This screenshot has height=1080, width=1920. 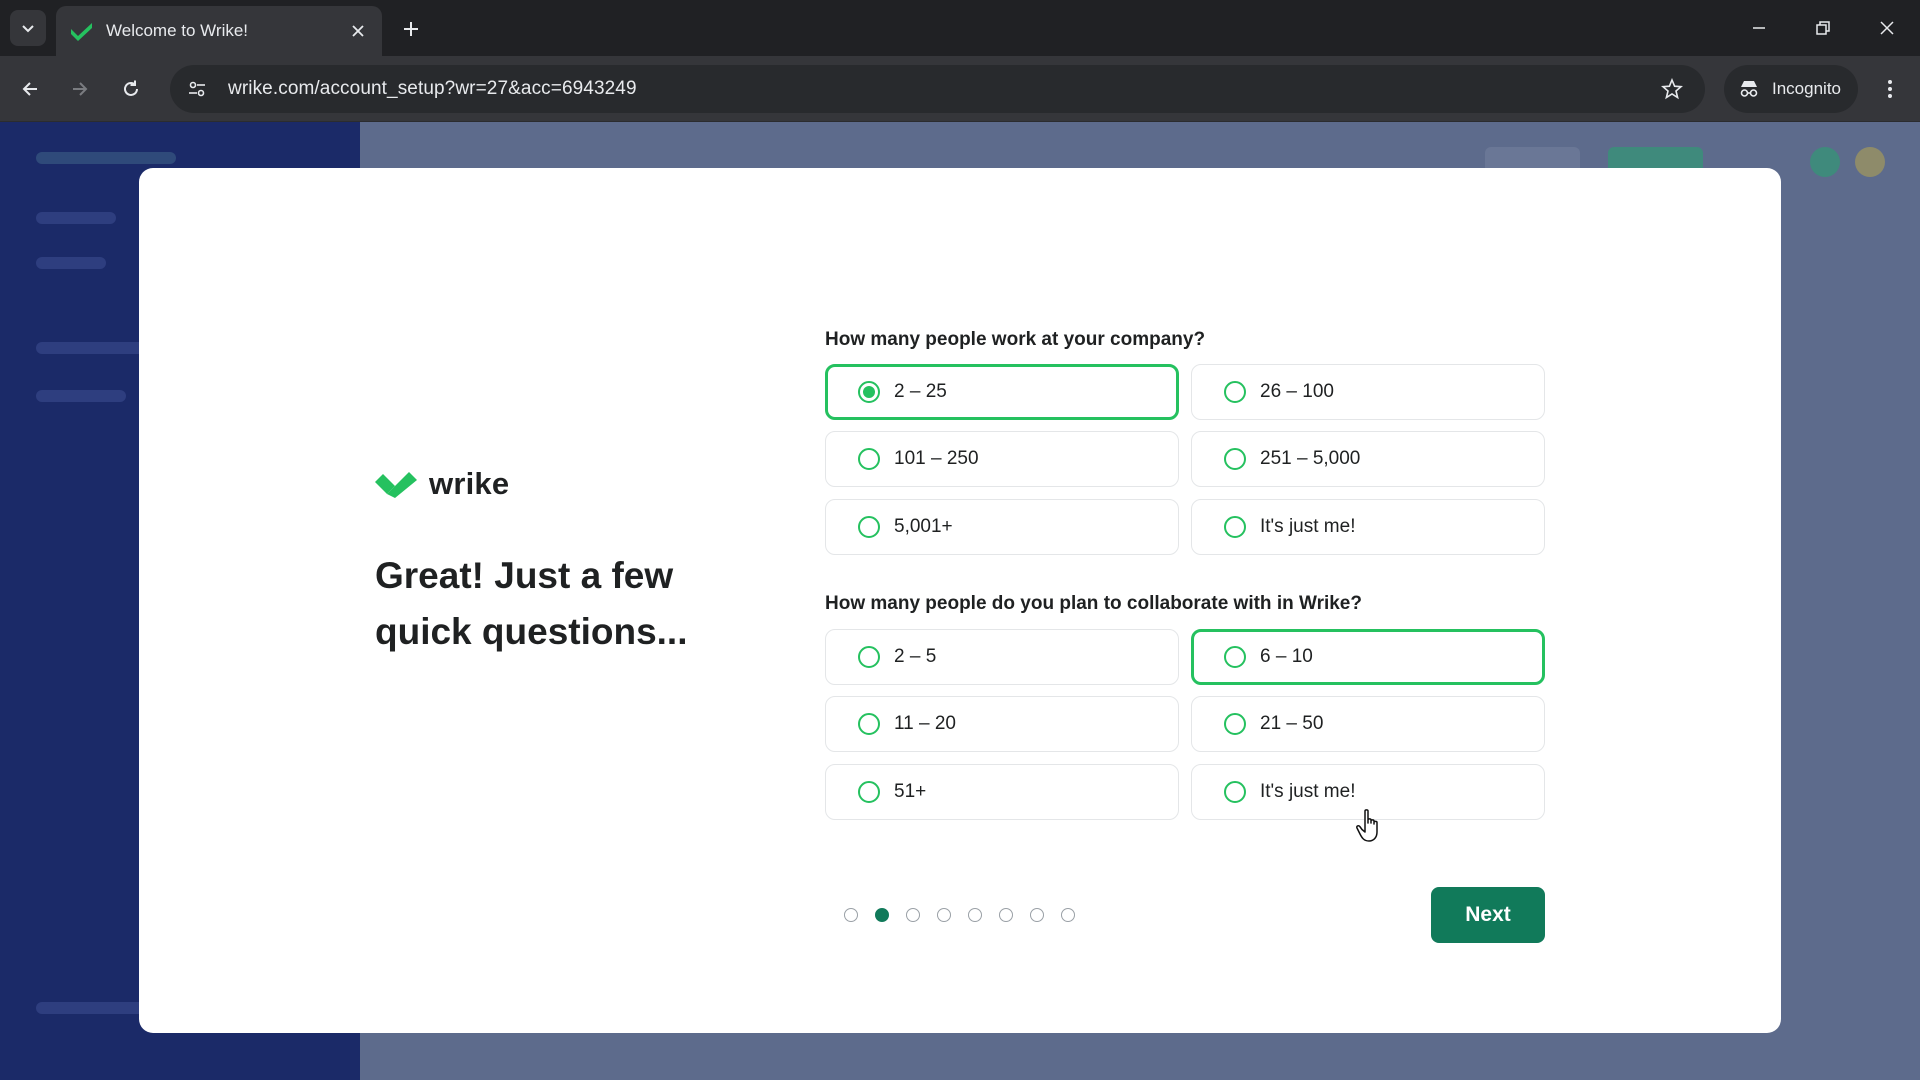 I want to click on option-company-2-25: 2 – 25, so click(x=1002, y=392).